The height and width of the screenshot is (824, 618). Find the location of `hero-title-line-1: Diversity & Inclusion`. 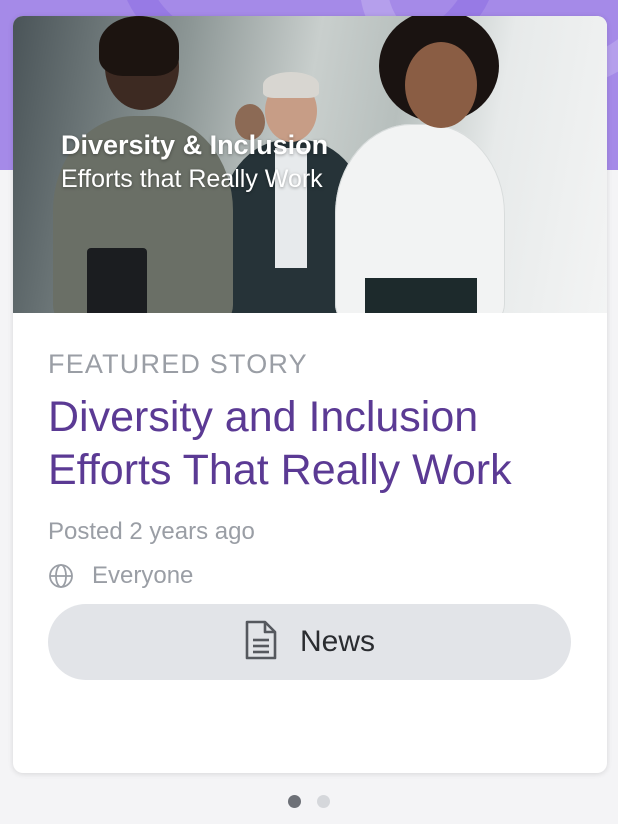

hero-title-line-1: Diversity & Inclusion is located at coordinates (195, 145).